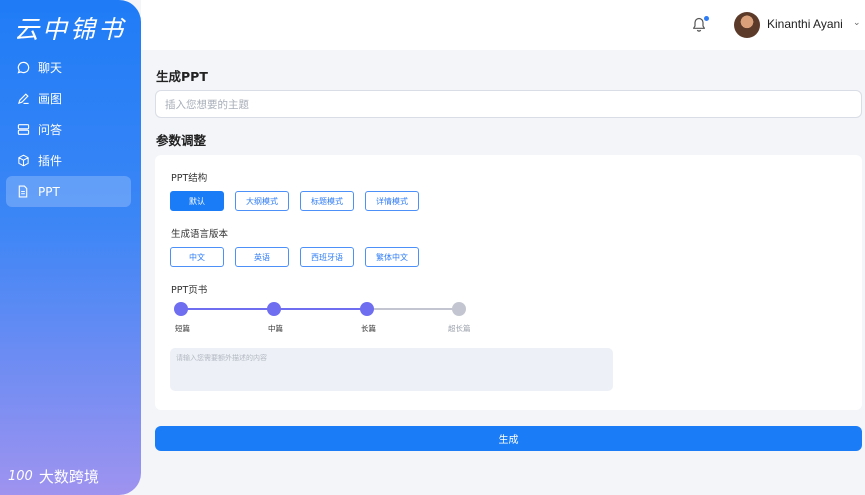 The image size is (865, 495). I want to click on app-logo: 云中锦书, so click(70, 29).